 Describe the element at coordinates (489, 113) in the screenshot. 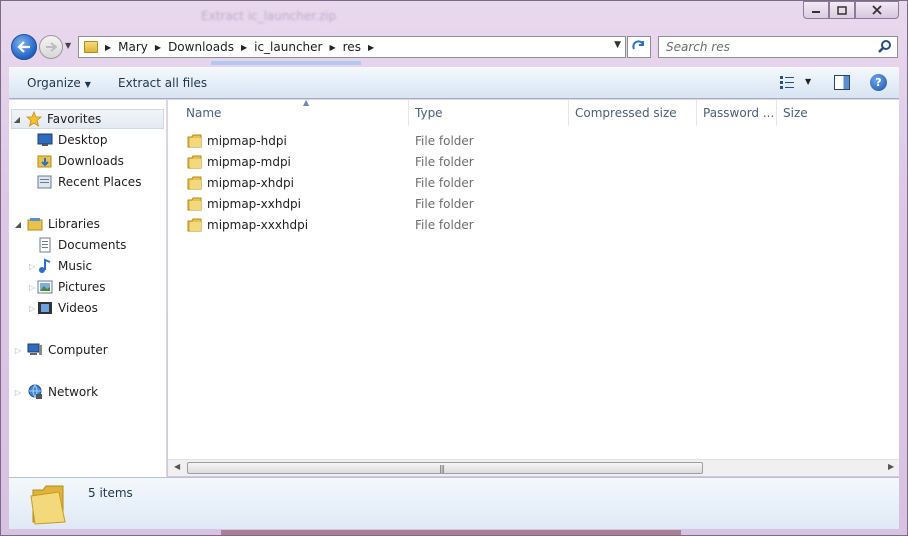

I see `column-header-type: Type` at that location.